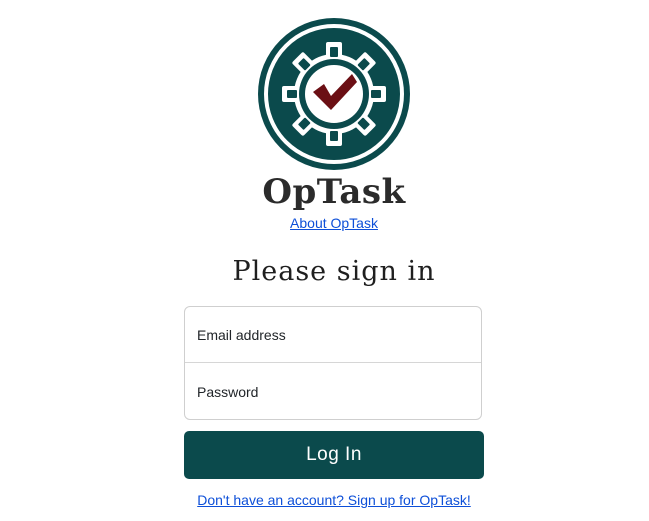  What do you see at coordinates (324, 223) in the screenshot?
I see `about-optask-link: About OpTask` at bounding box center [324, 223].